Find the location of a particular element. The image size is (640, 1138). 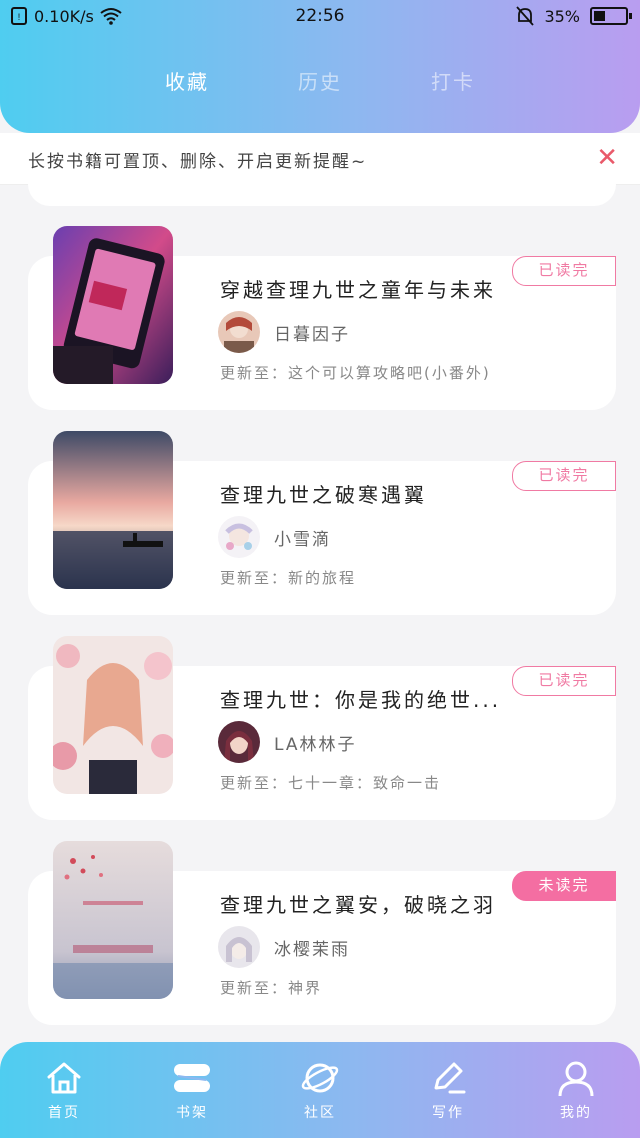

tab-history: 历史 is located at coordinates (320, 80).